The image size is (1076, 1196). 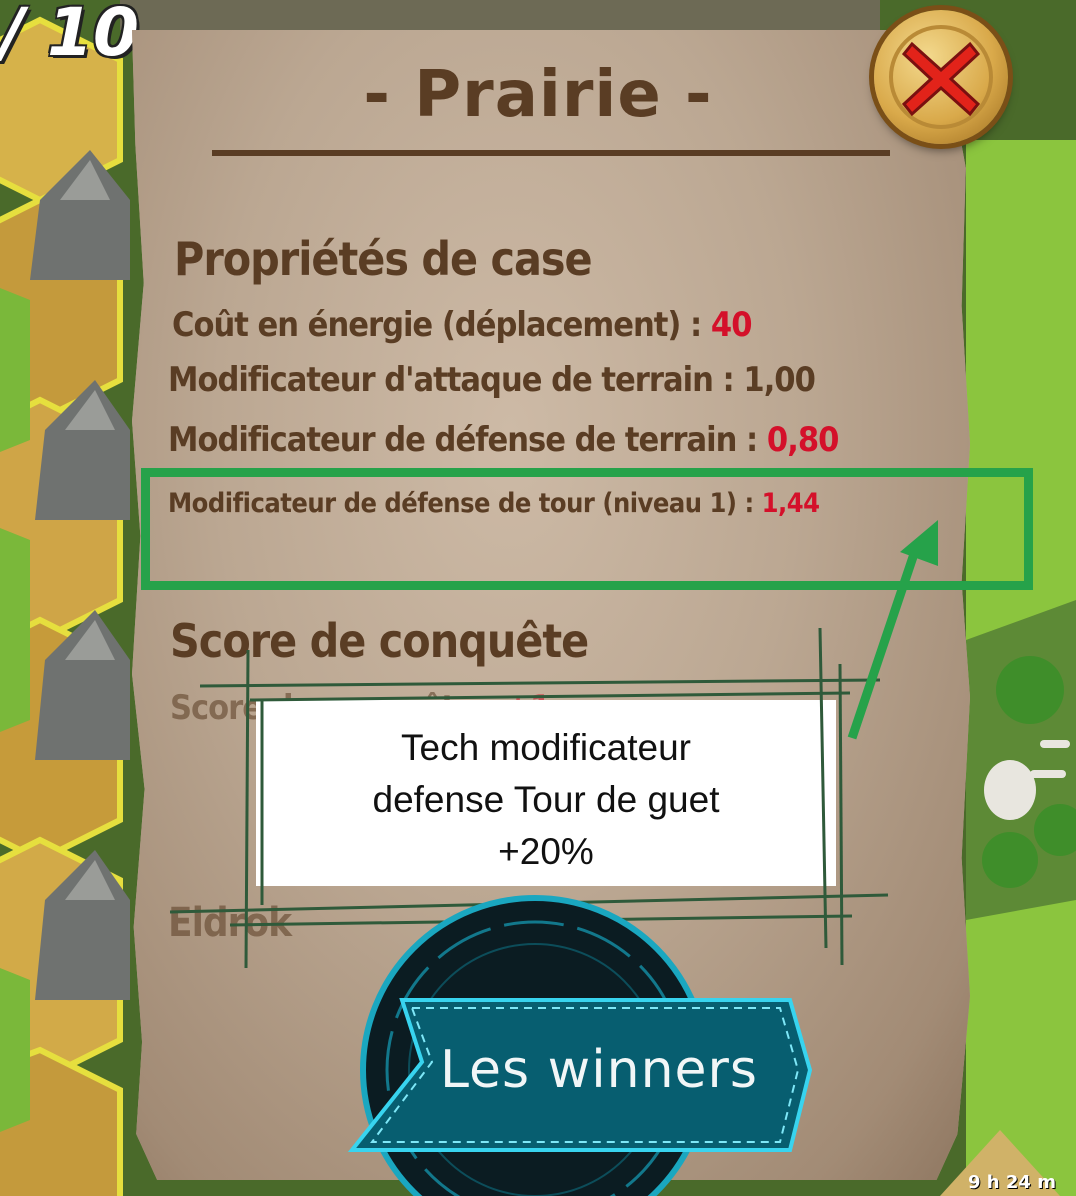 I want to click on timer-label: 9 h 24 m, so click(x=1012, y=1182).